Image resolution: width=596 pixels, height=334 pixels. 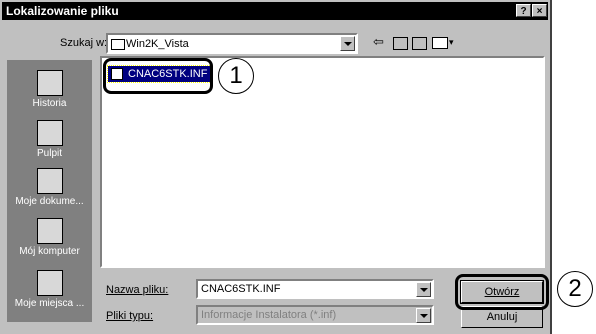 I want to click on close-button: ×, so click(x=539, y=10).